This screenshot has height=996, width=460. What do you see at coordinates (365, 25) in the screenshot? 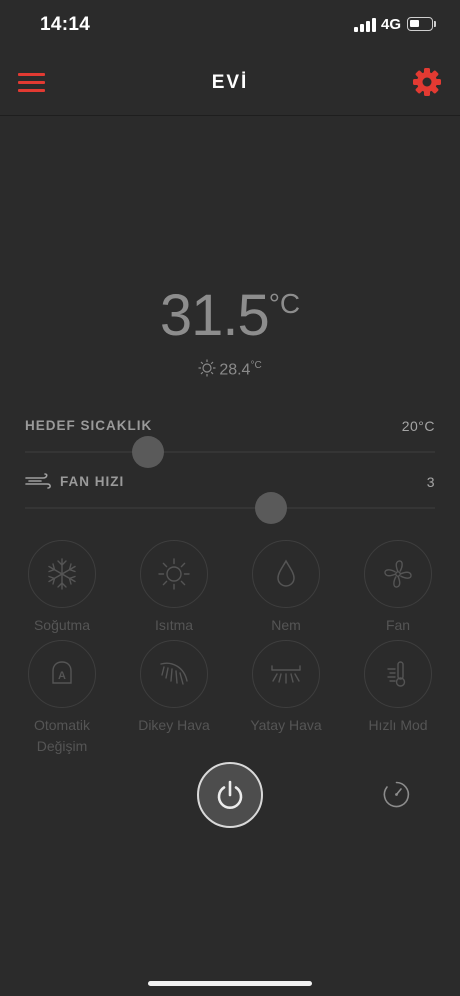
I see `signal-icon` at bounding box center [365, 25].